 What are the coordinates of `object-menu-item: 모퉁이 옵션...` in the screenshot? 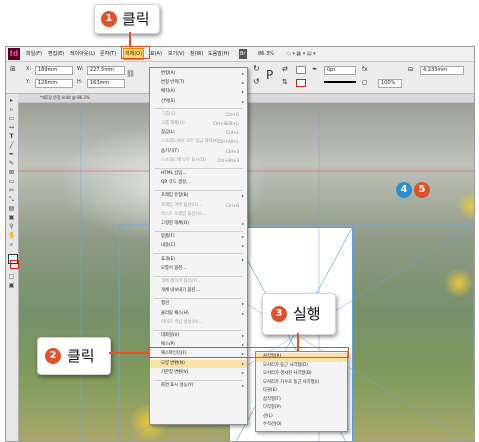 It's located at (198, 269).